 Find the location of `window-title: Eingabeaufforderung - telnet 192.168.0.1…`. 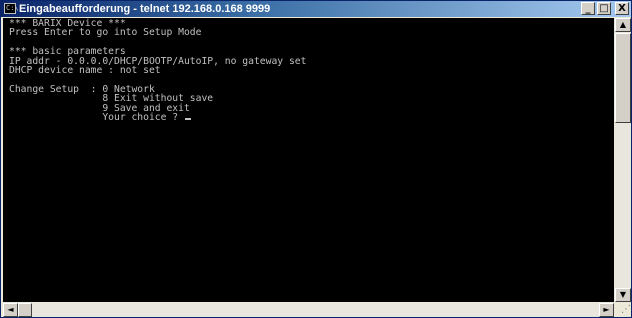

window-title: Eingabeaufforderung - telnet 192.168.0.1… is located at coordinates (145, 9).